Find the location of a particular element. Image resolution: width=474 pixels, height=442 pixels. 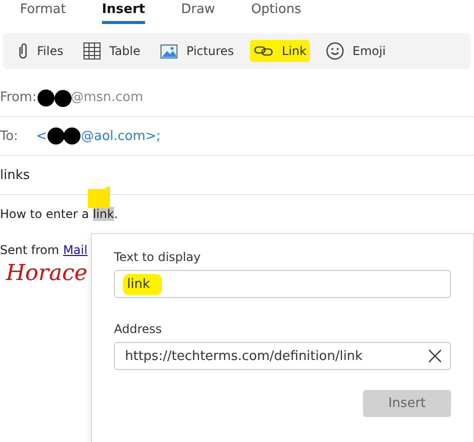

signature-text: Sent from is located at coordinates (30, 250).